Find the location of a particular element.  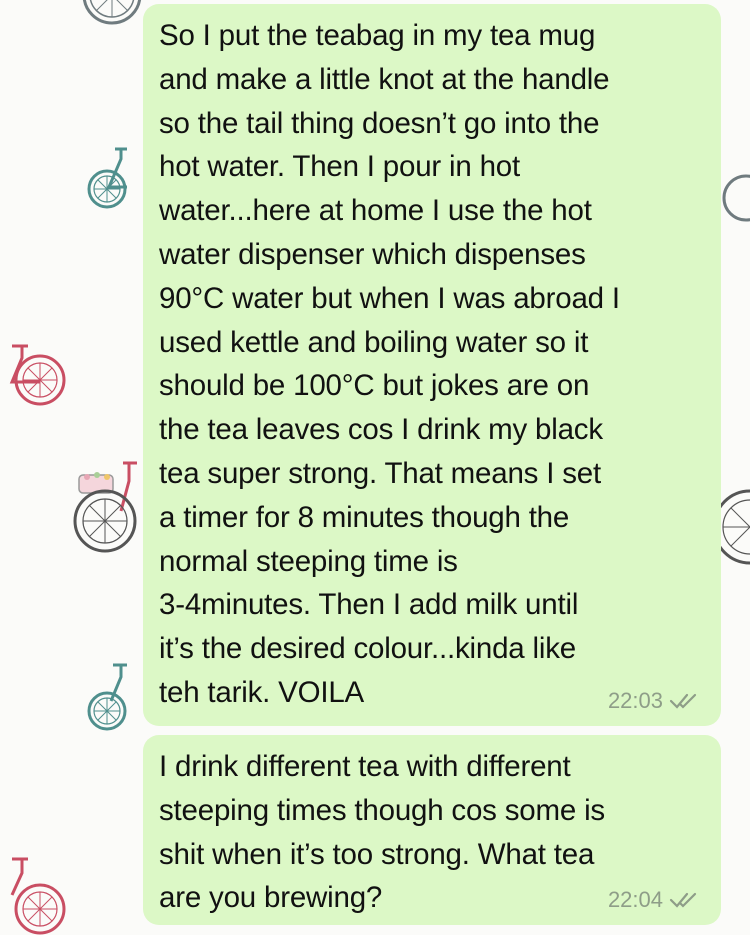

message-meta: 22:04 is located at coordinates (653, 900).